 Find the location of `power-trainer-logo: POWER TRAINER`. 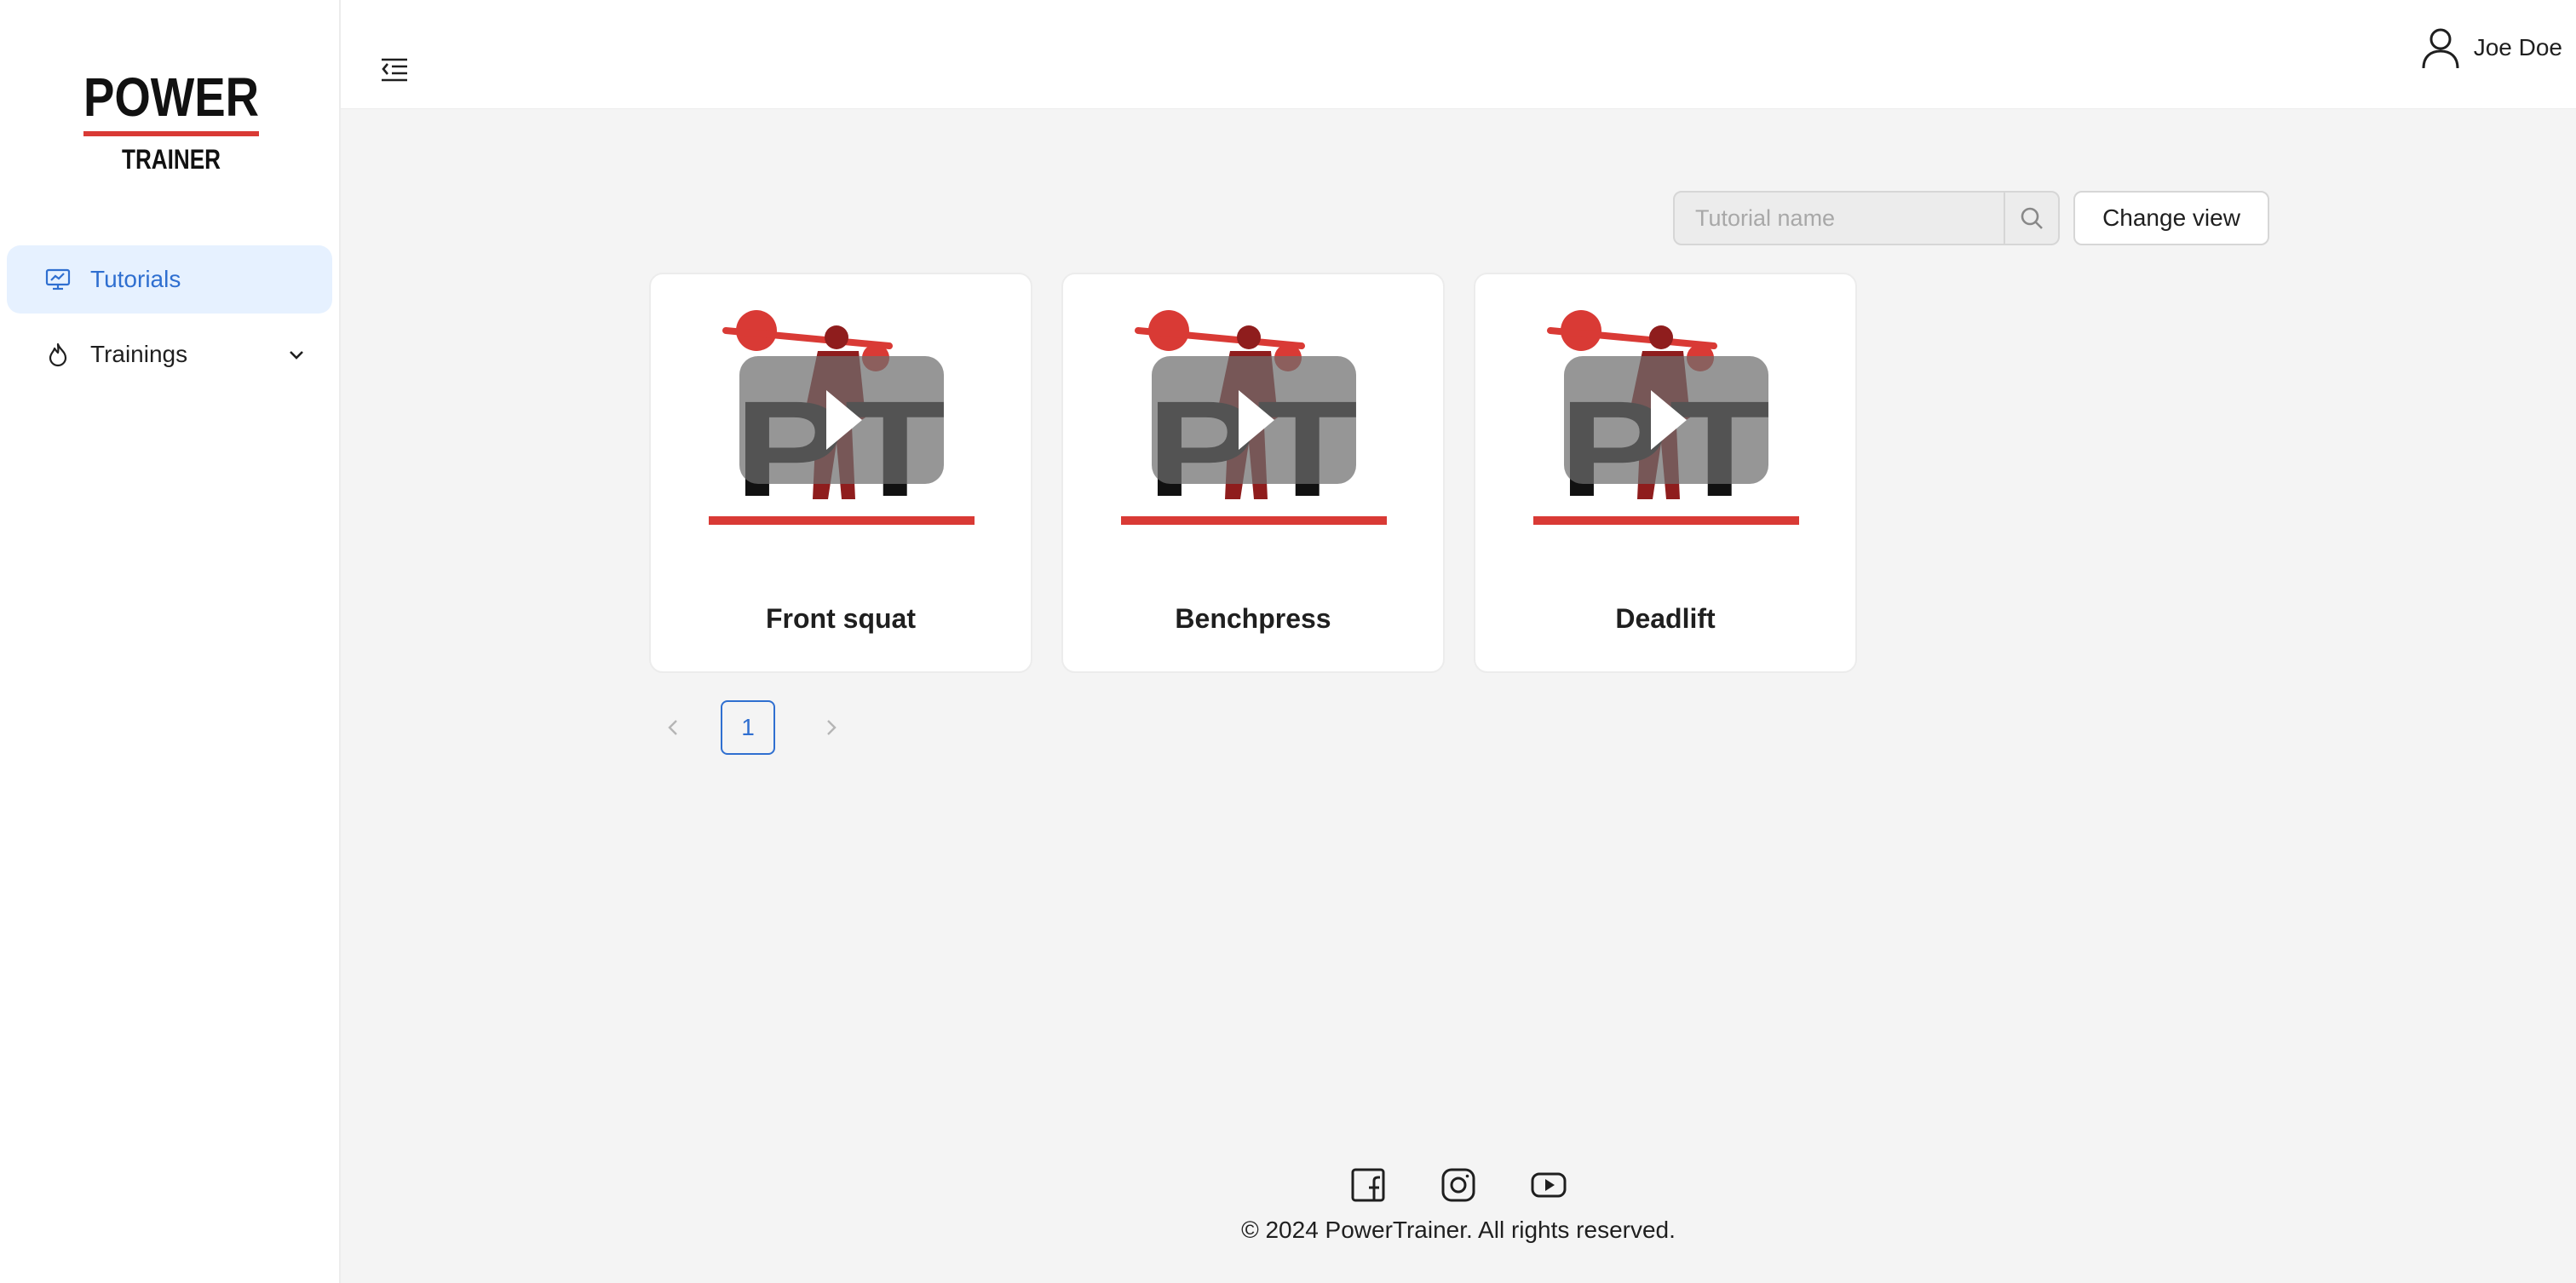

power-trainer-logo: POWER TRAINER is located at coordinates (171, 122).